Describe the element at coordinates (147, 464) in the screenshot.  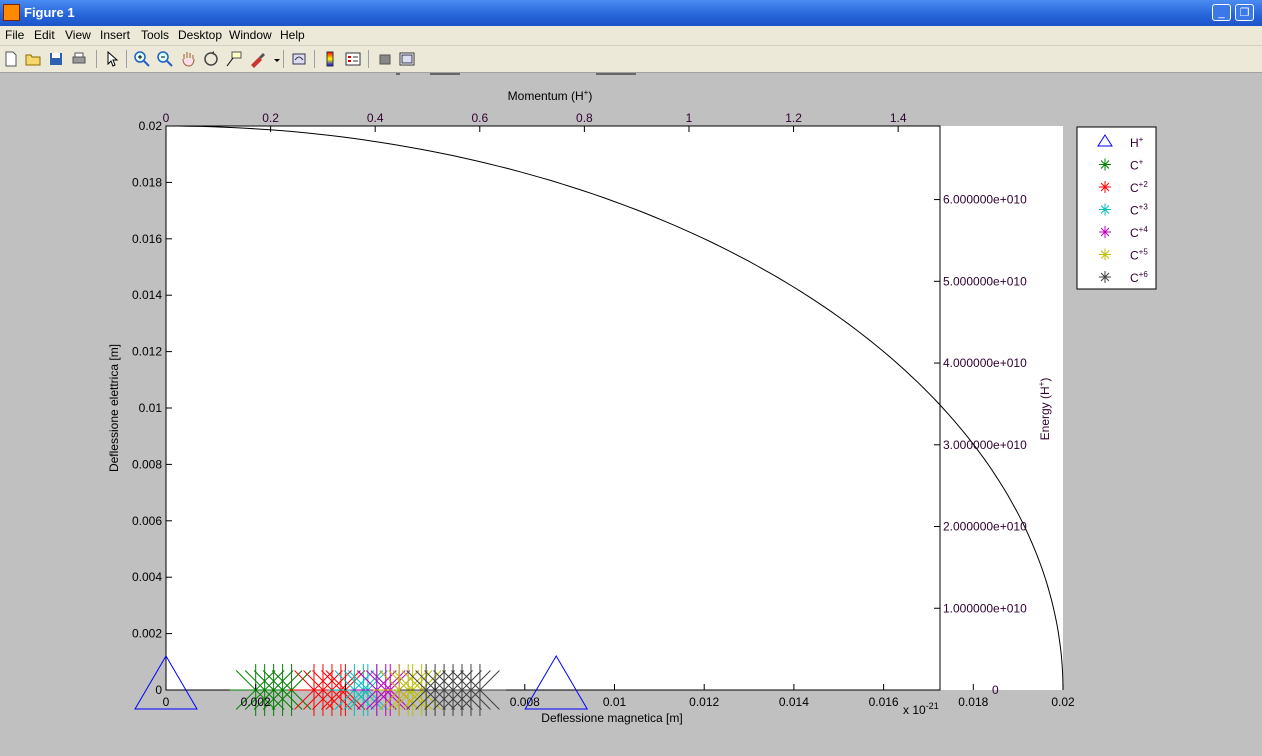
I see `y-tick-label: 0.008` at that location.